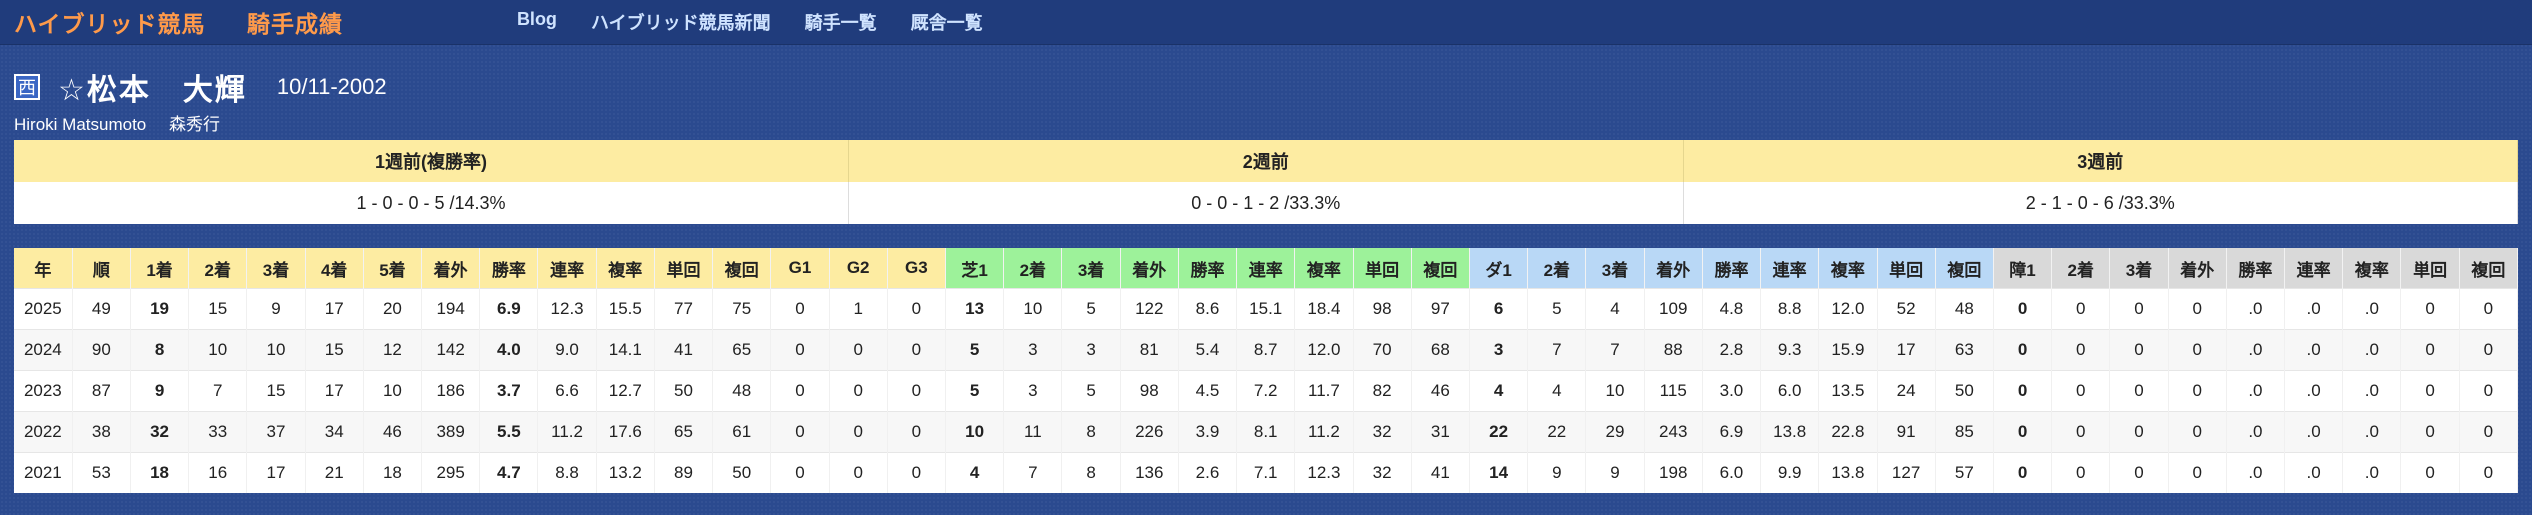 Image resolution: width=2532 pixels, height=515 pixels. I want to click on stats-header-cell: 勝率, so click(509, 268).